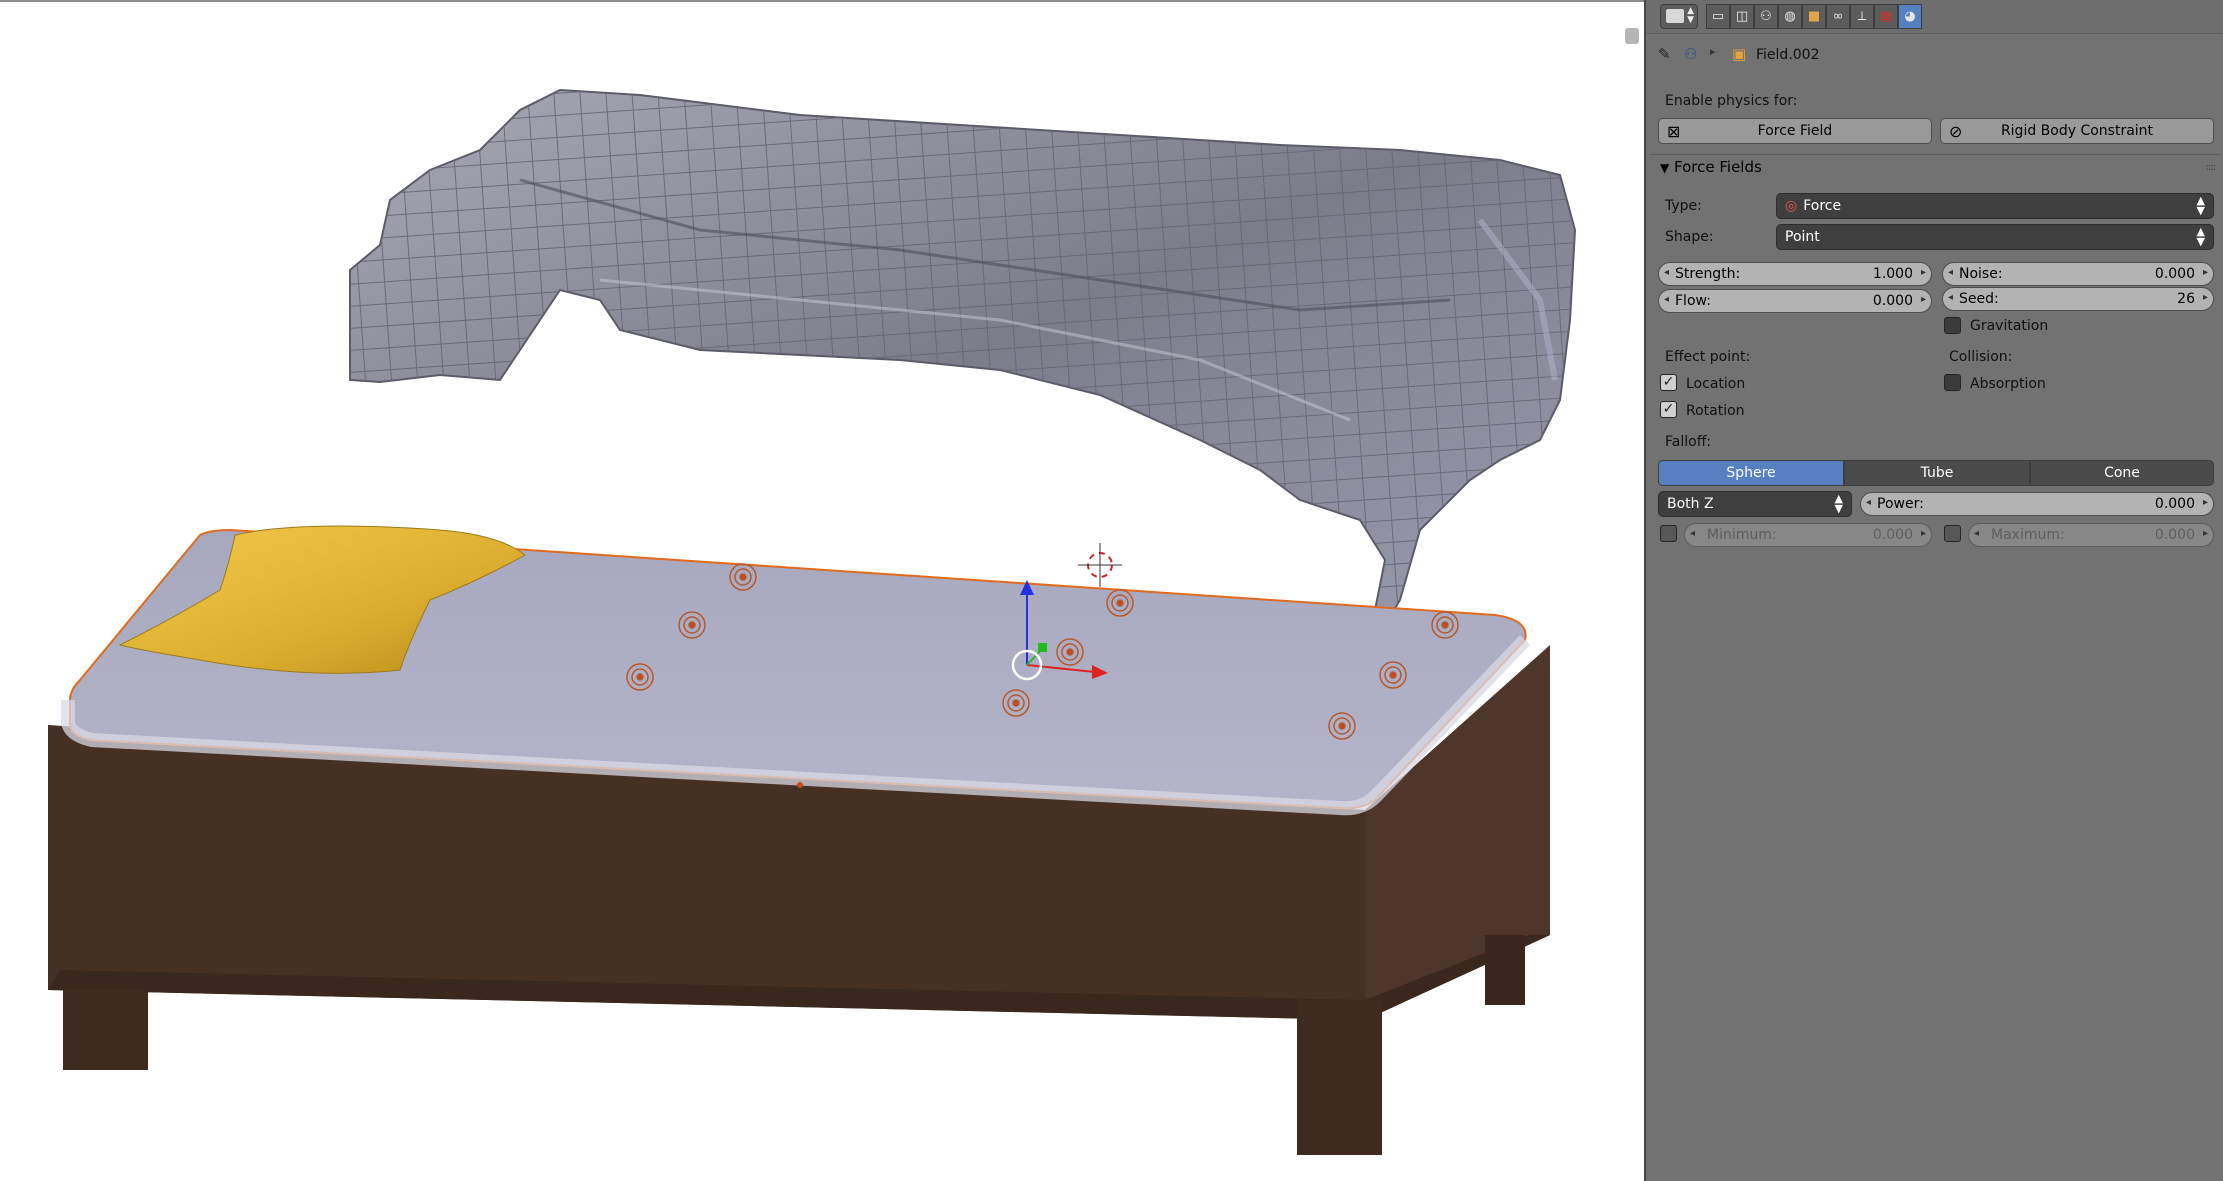 This screenshot has width=2223, height=1181. Describe the element at coordinates (1718, 16) in the screenshot. I see `render-icon: ▭` at that location.